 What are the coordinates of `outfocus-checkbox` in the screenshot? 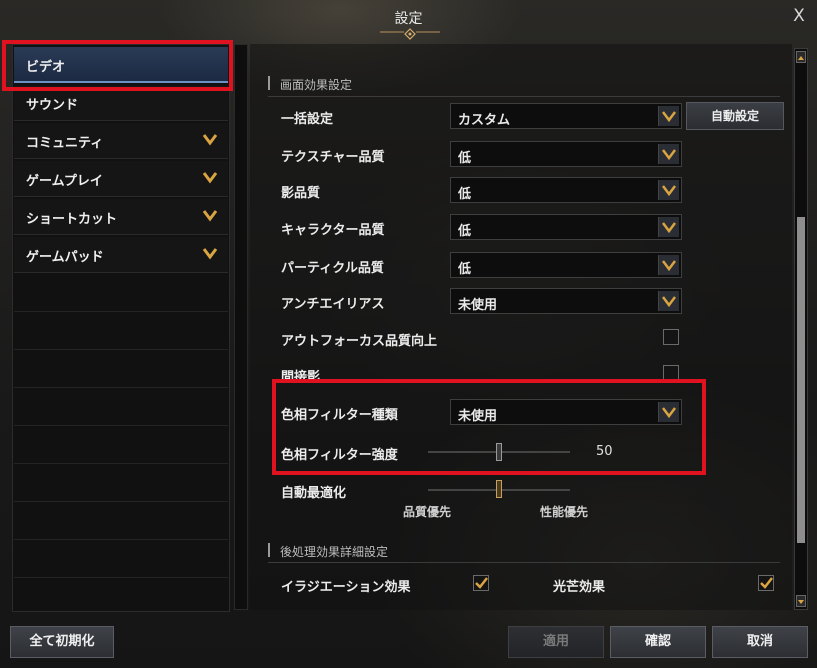 It's located at (671, 337).